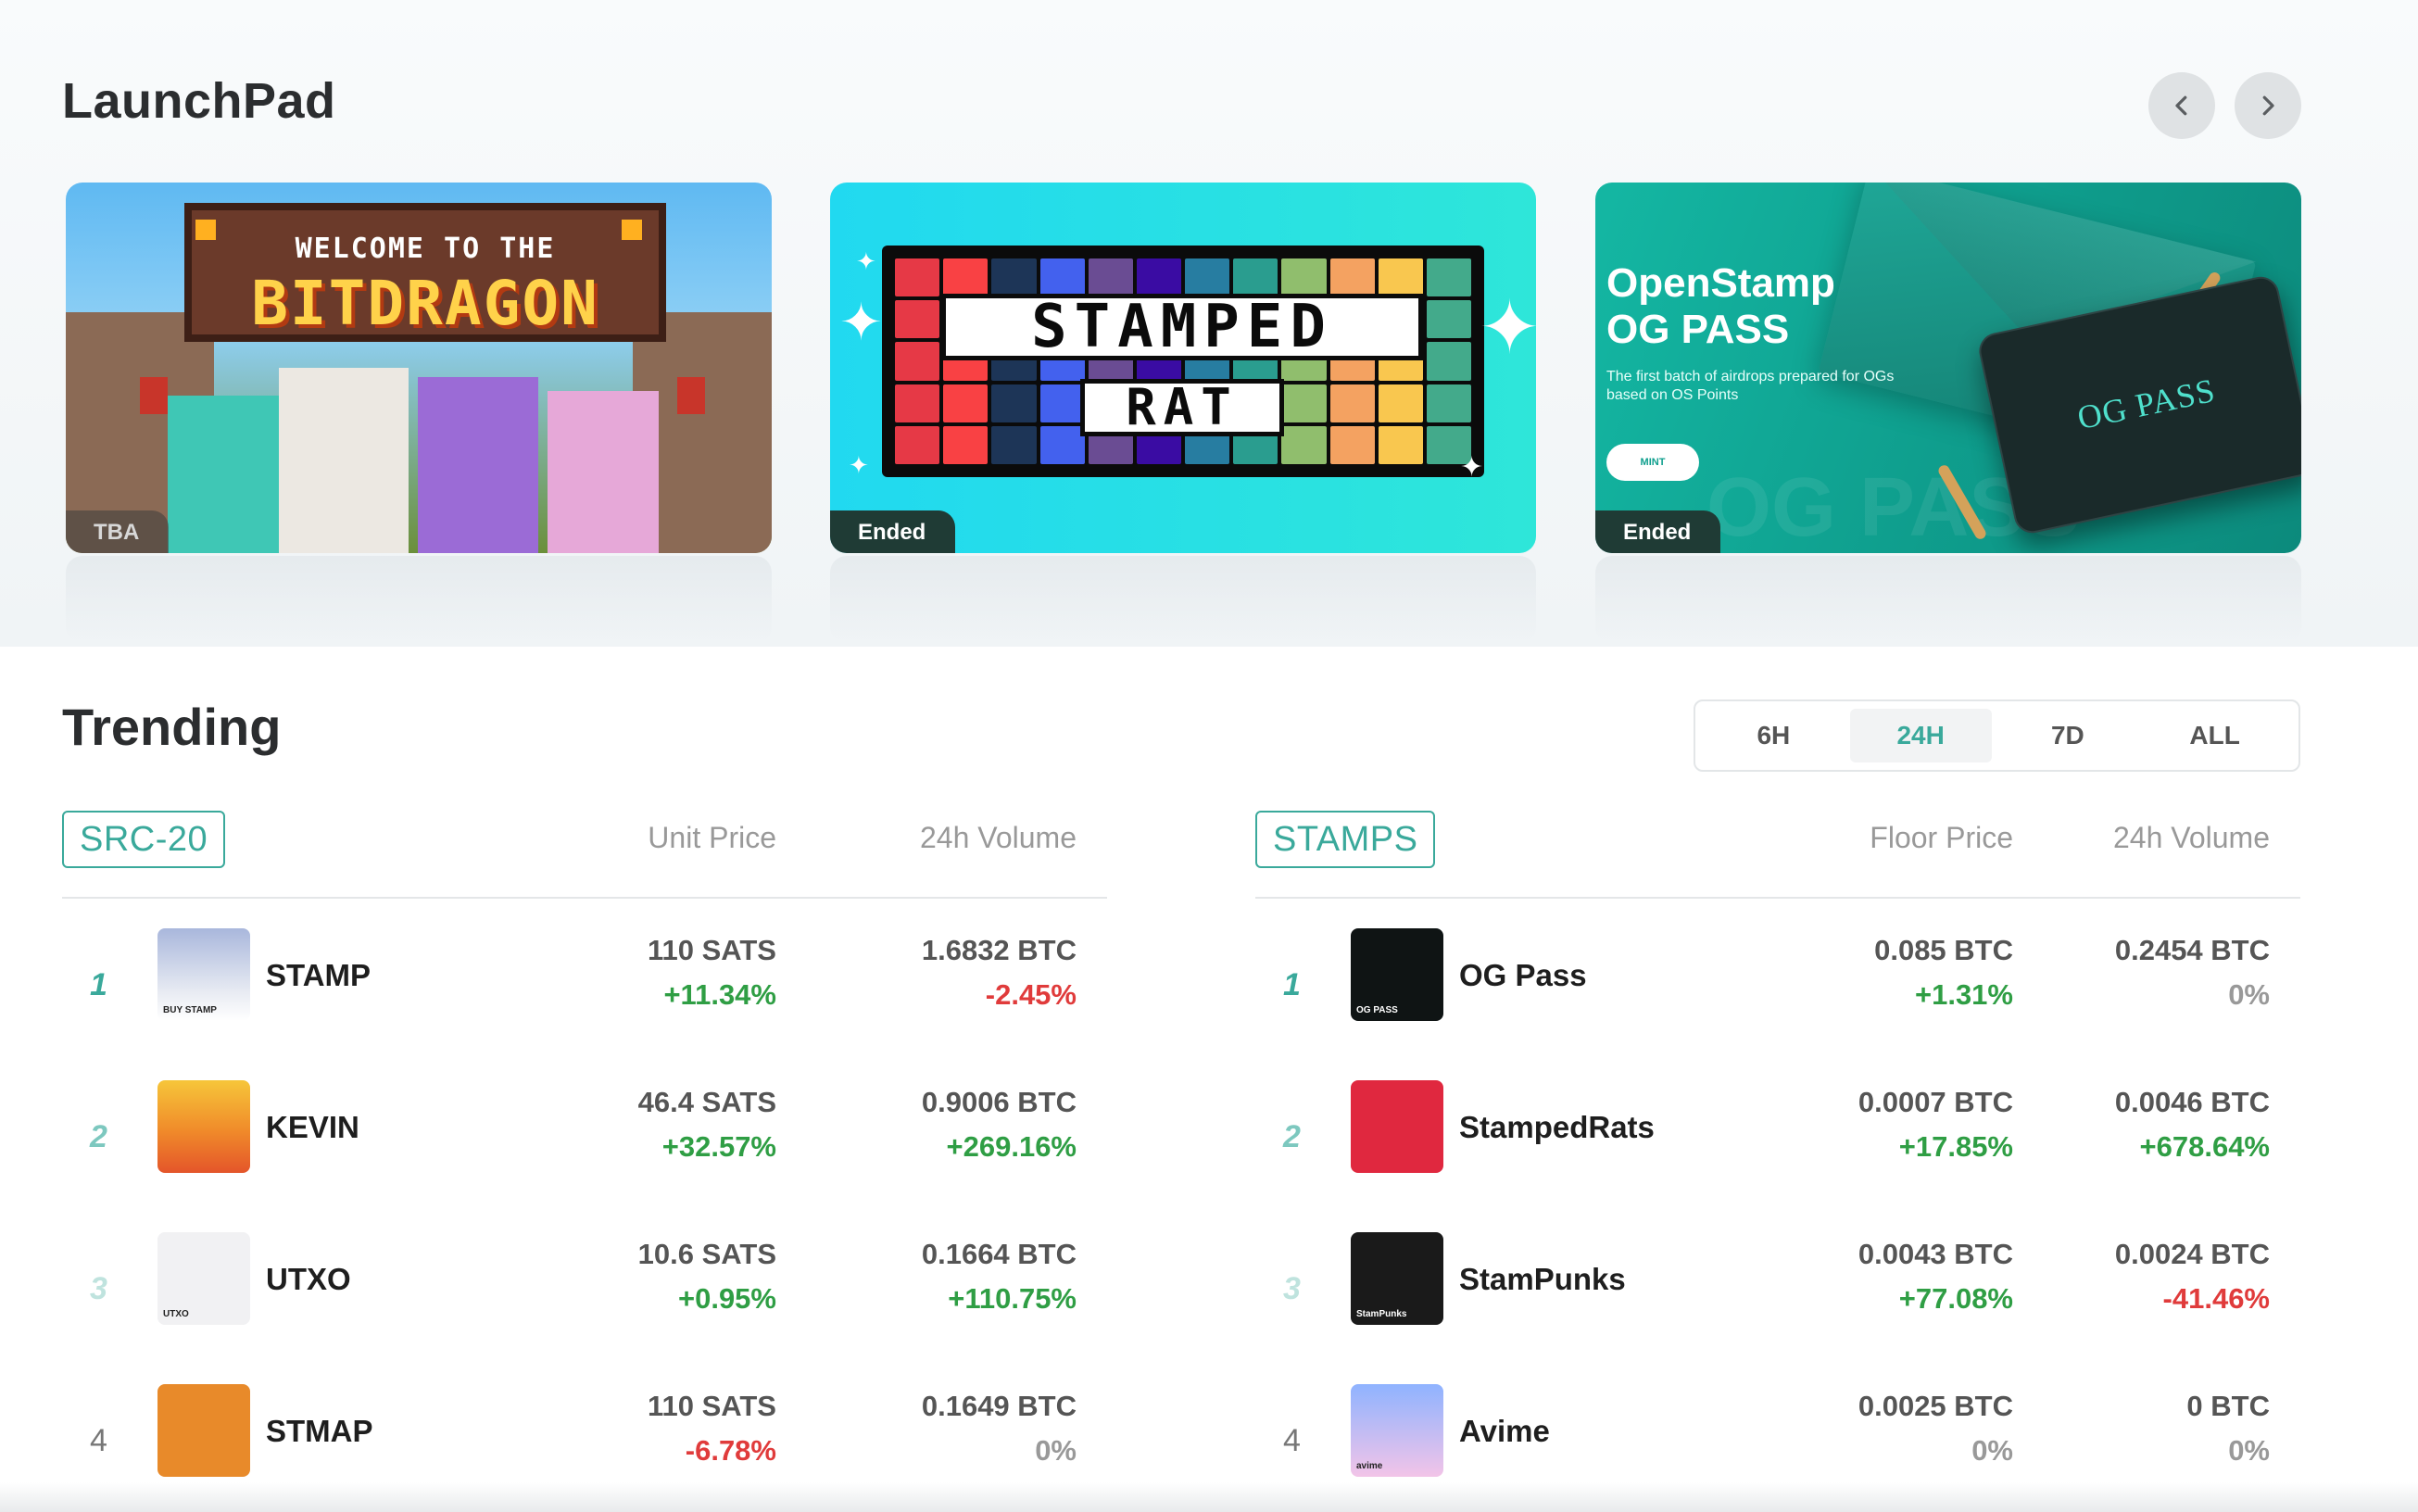  Describe the element at coordinates (1936, 1406) in the screenshot. I see `price-value: 0.0025 BTC` at that location.